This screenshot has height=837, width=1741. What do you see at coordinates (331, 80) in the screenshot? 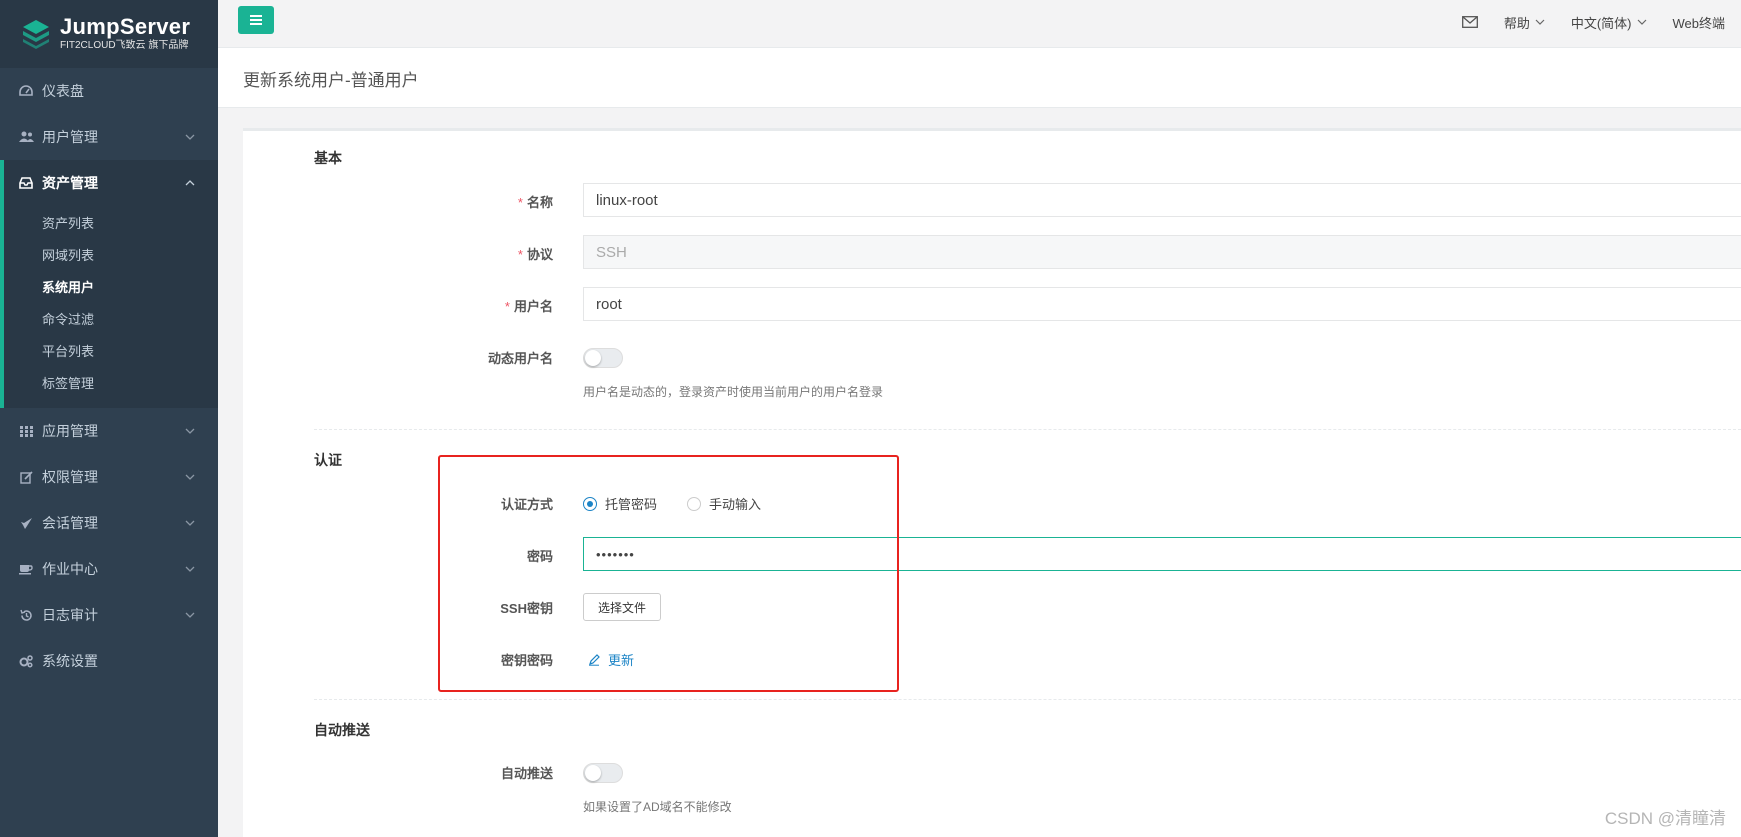
I see `page-title: 更新系统用户-普通用户` at bounding box center [331, 80].